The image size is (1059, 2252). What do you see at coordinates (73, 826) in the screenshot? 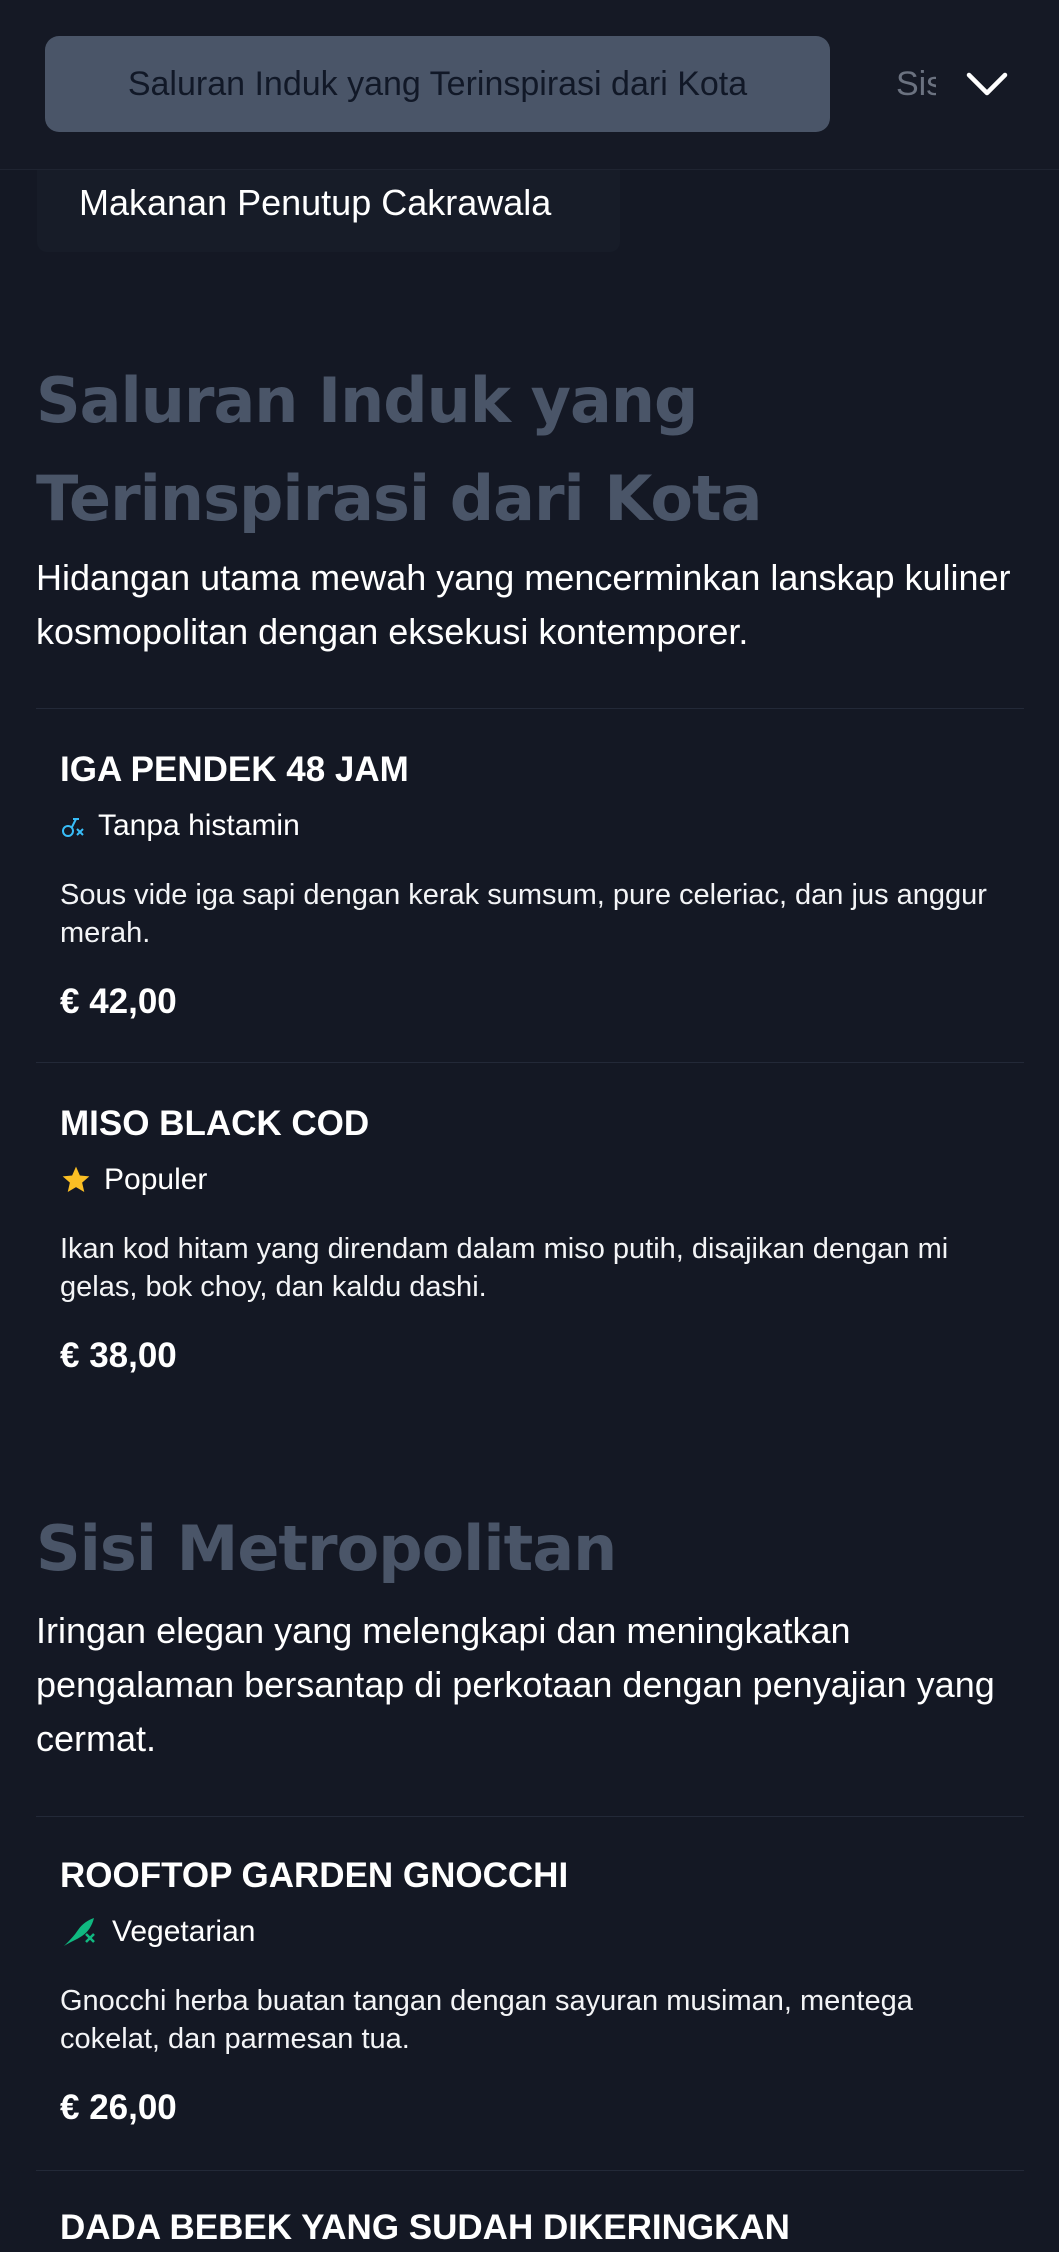
I see `histamine-free-icon` at bounding box center [73, 826].